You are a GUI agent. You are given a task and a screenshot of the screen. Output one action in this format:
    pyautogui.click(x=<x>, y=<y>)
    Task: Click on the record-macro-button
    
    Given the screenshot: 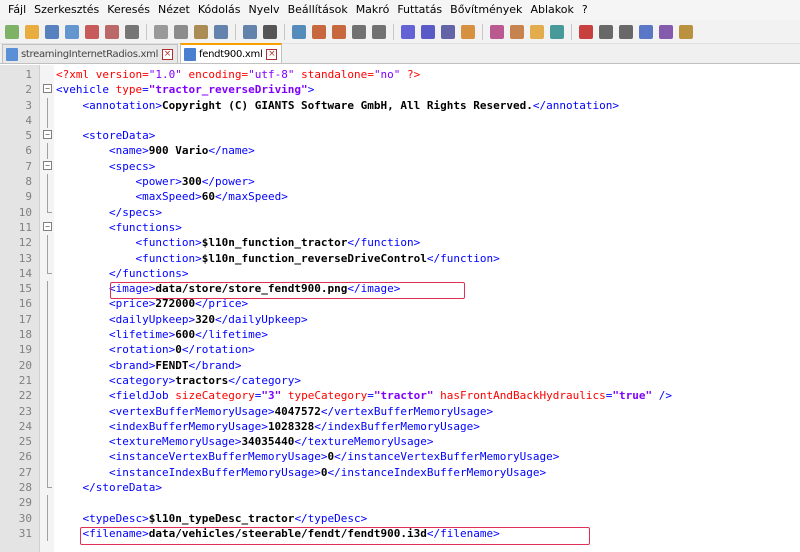 What is the action you would take?
    pyautogui.click(x=586, y=32)
    